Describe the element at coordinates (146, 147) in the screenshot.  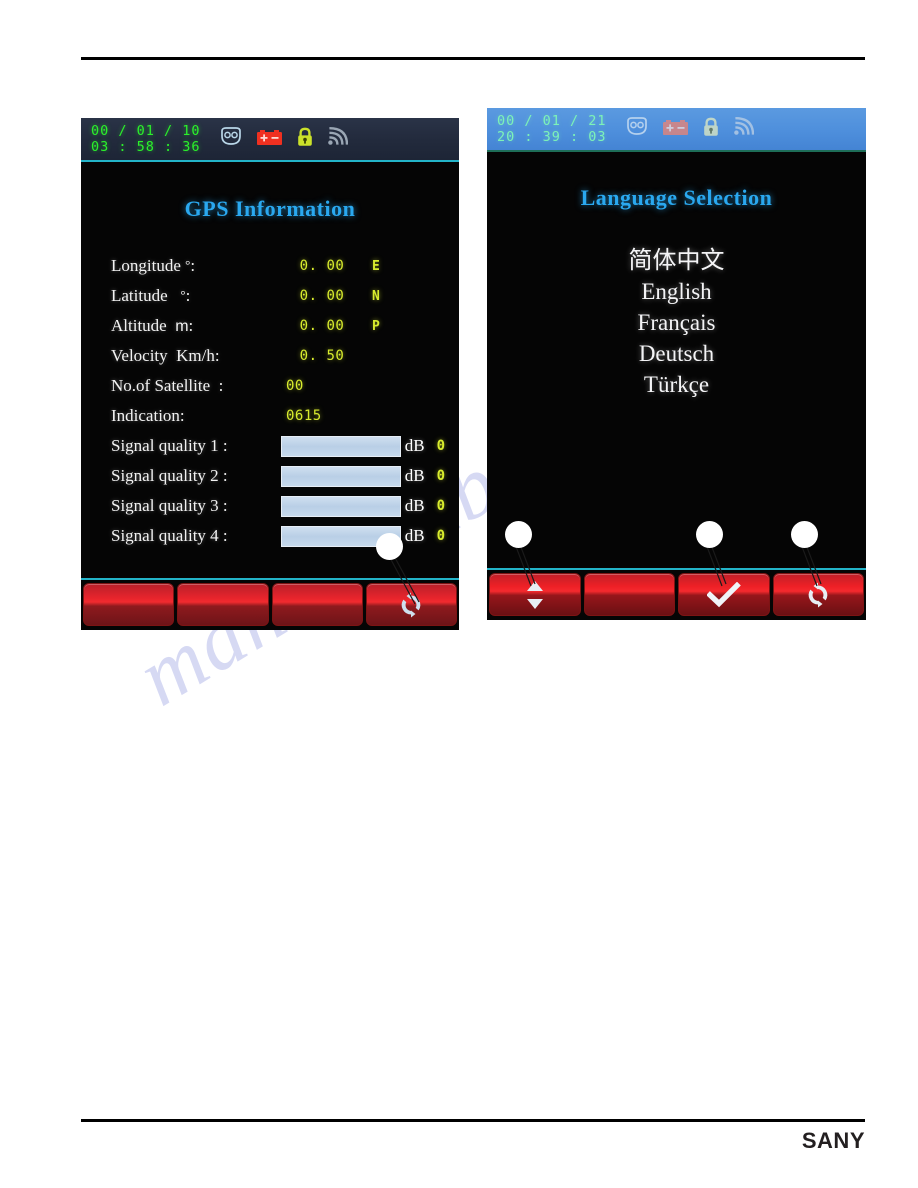
I see `clock-time: 03 : 58 : 36` at that location.